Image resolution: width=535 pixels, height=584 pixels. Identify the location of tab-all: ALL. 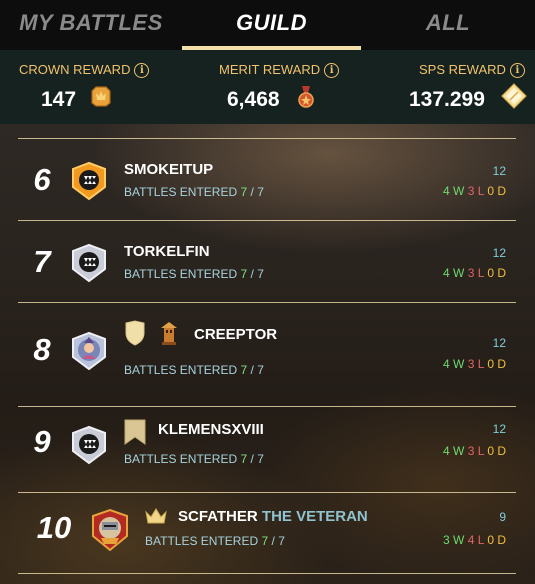
(448, 25).